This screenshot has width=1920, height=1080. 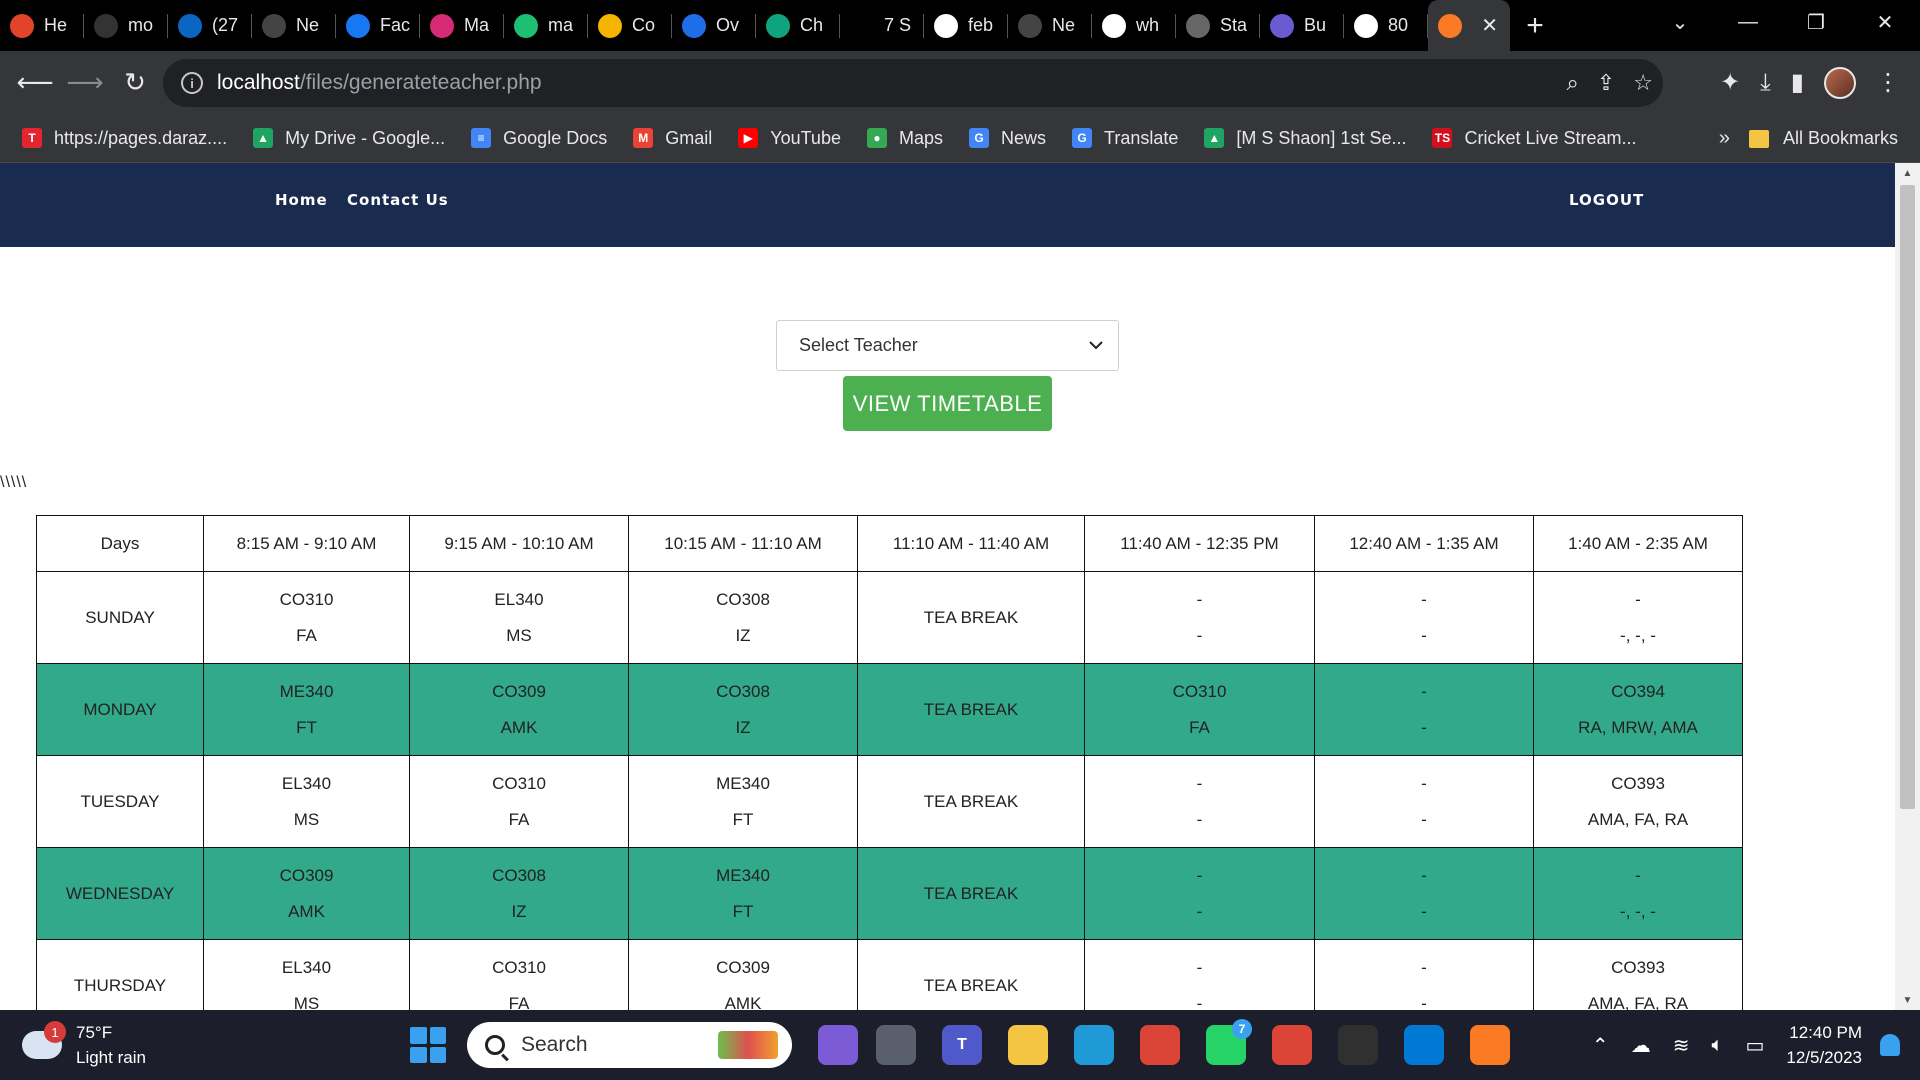 What do you see at coordinates (546, 25) in the screenshot?
I see `browser-tab: ma` at bounding box center [546, 25].